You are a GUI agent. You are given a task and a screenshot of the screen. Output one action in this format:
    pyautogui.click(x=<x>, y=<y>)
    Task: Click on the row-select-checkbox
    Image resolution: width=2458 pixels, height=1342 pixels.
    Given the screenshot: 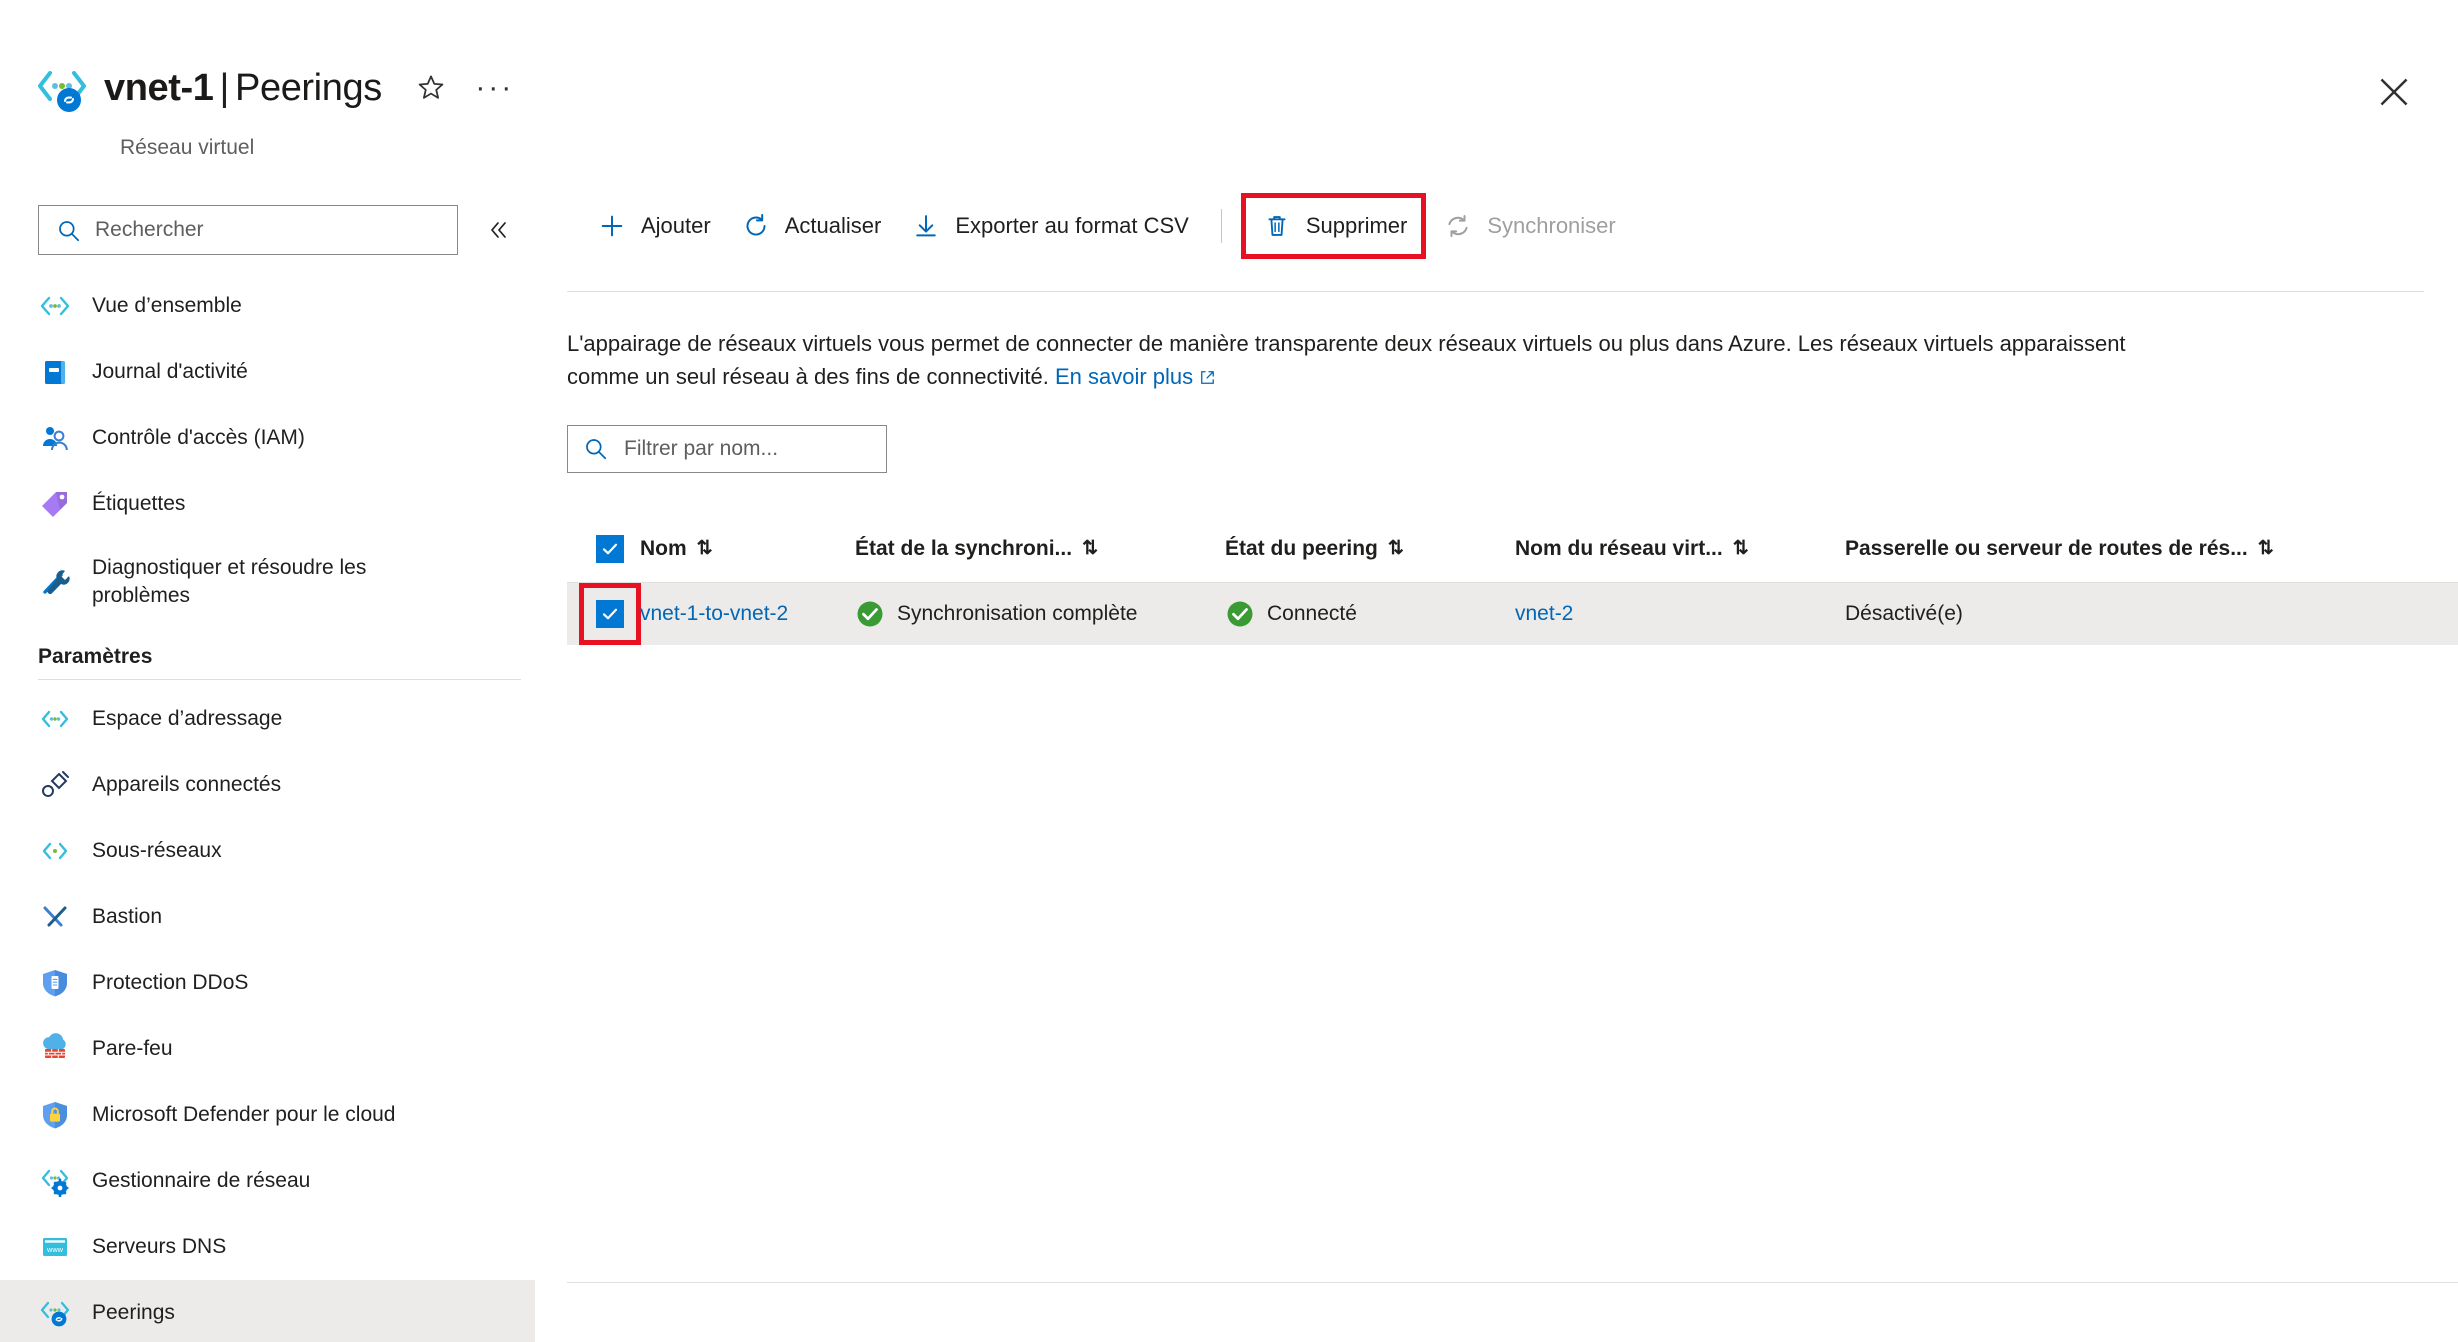 What is the action you would take?
    pyautogui.click(x=604, y=614)
    